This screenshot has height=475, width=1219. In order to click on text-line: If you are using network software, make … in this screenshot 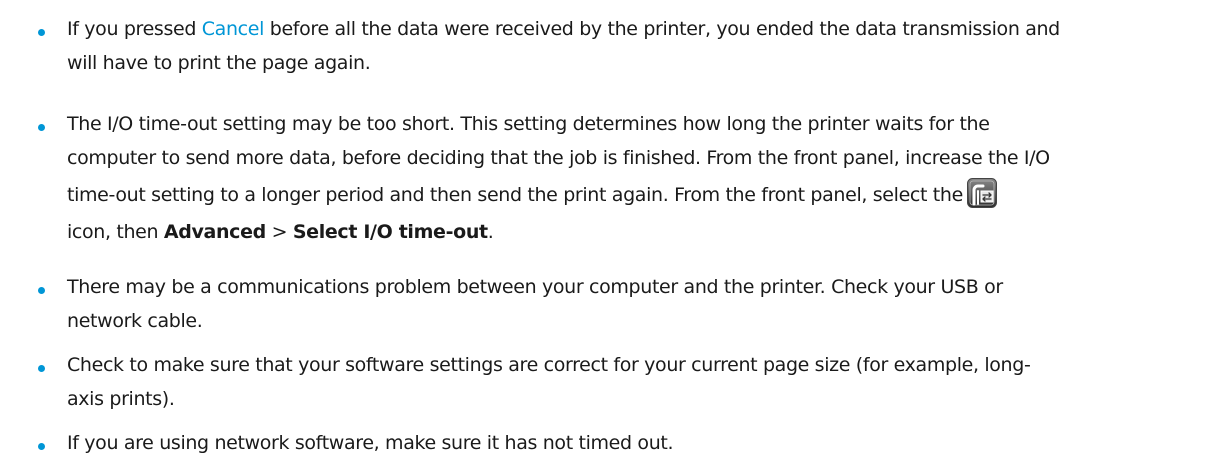, I will do `click(370, 443)`.